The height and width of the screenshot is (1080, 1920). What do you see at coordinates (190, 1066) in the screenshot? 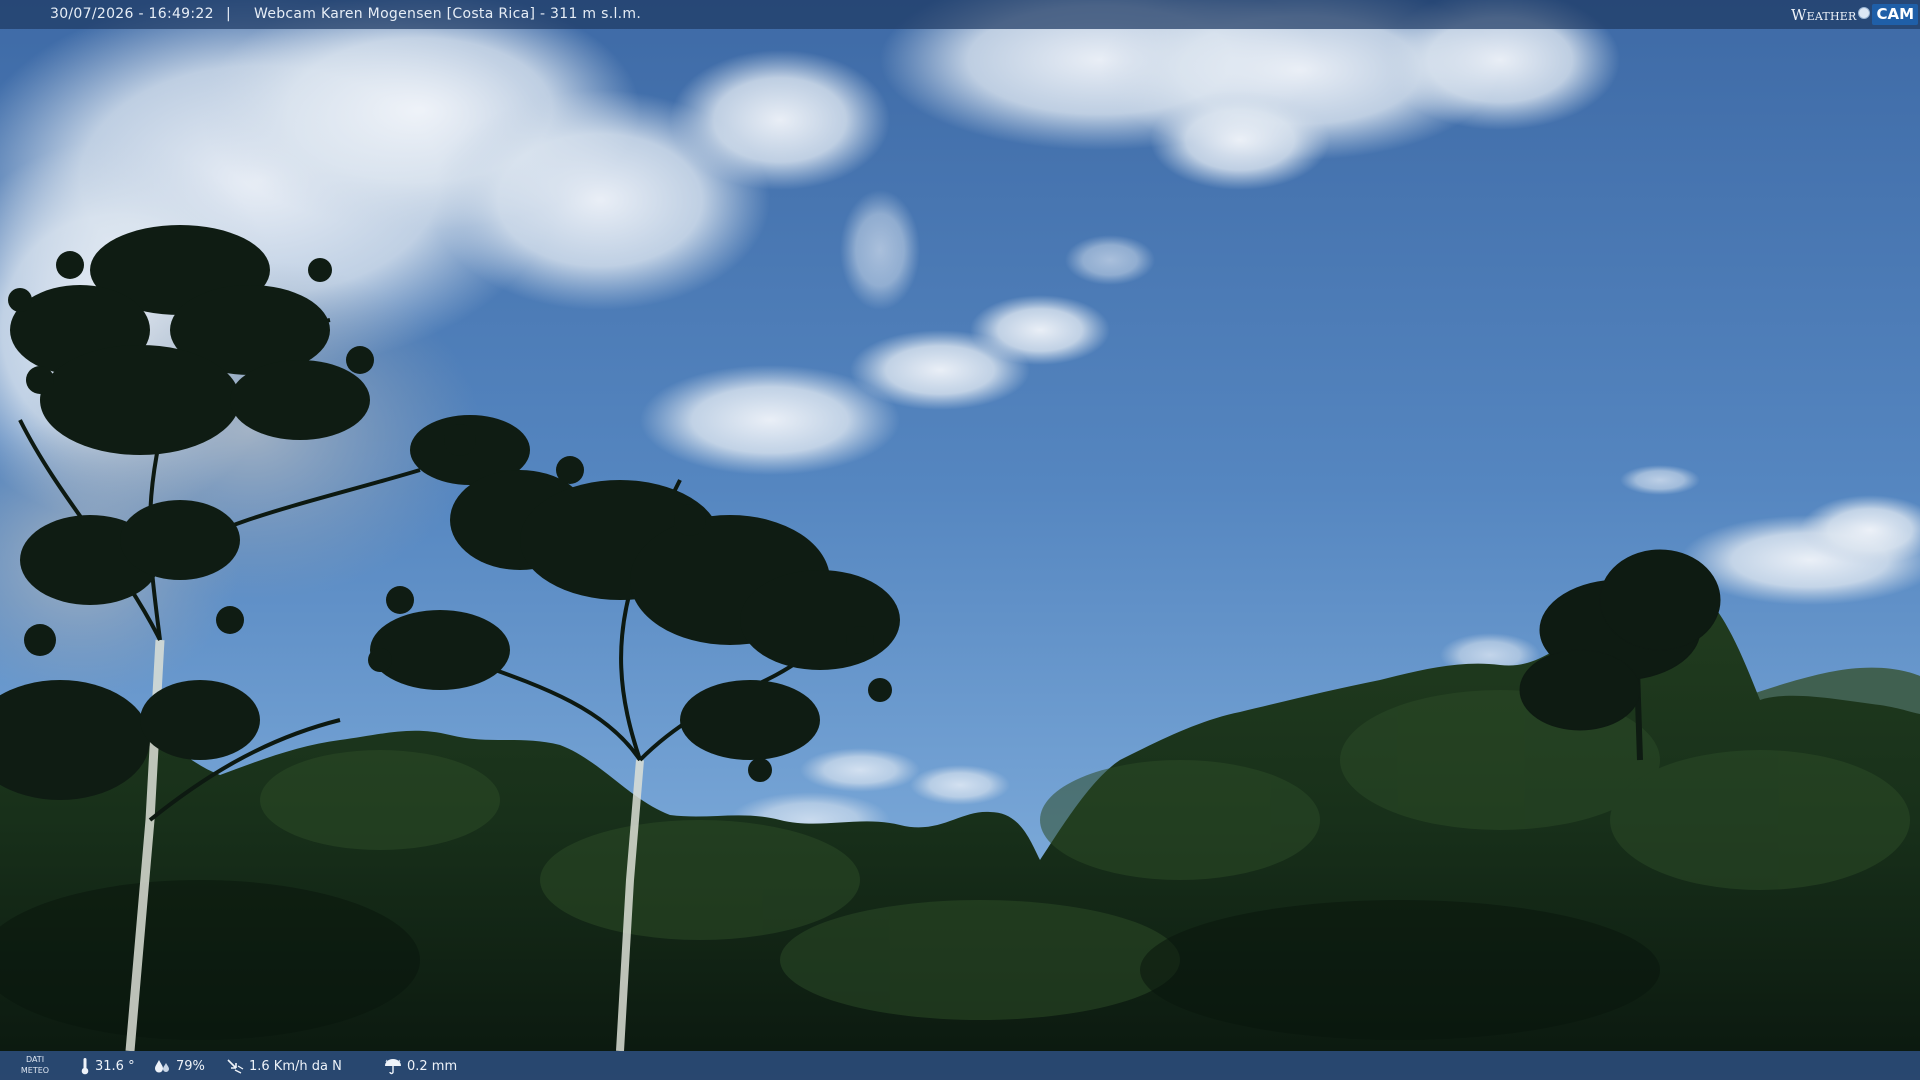
I see `humidity-value: 79%` at bounding box center [190, 1066].